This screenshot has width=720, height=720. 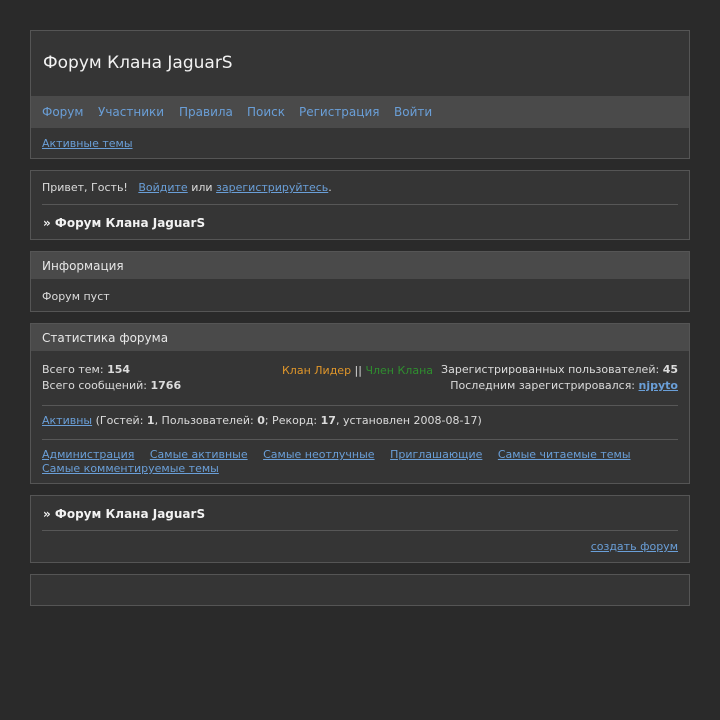 I want to click on footer-panel, so click(x=360, y=590).